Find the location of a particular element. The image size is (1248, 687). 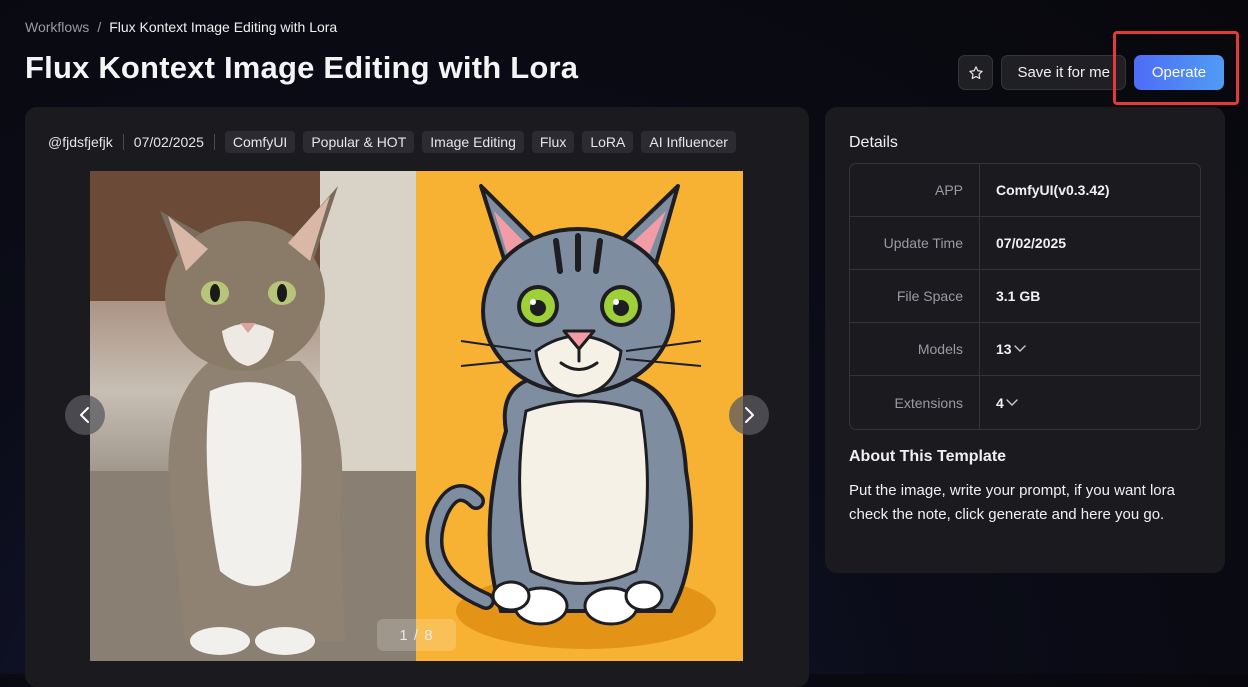

detail-value: 07/02/2025 is located at coordinates (1090, 243).